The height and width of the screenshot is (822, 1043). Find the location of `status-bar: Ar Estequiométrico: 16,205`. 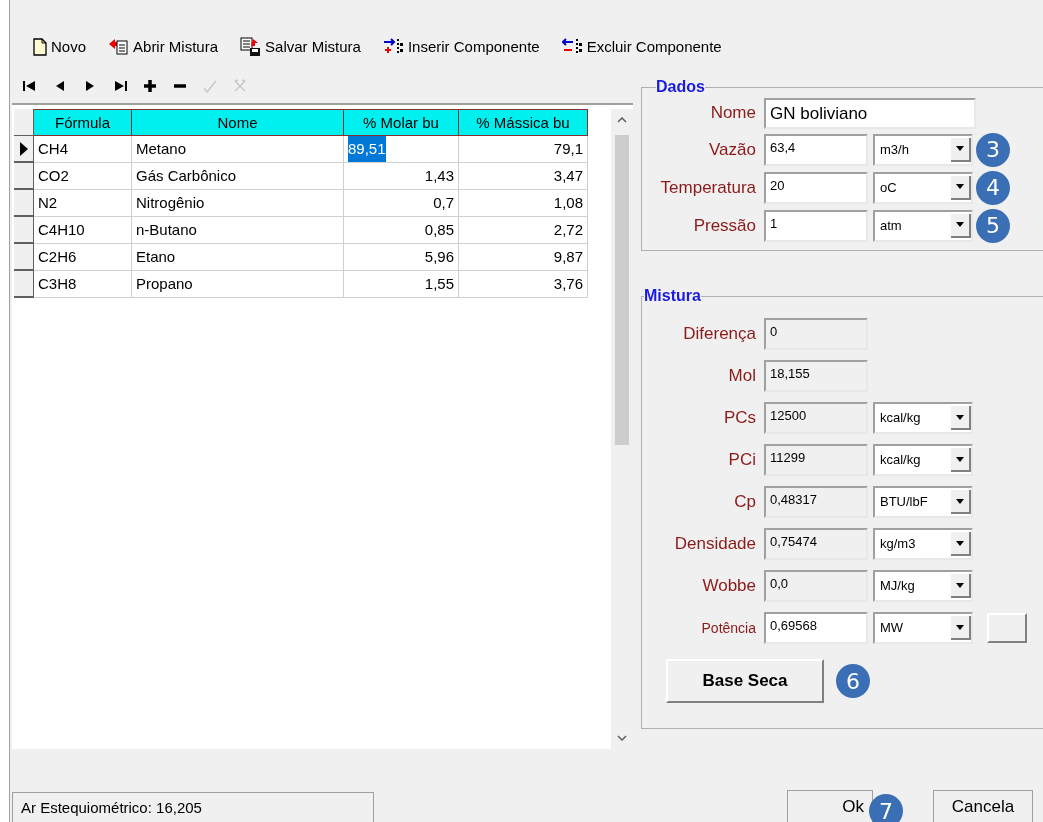

status-bar: Ar Estequiométrico: 16,205 is located at coordinates (193, 807).